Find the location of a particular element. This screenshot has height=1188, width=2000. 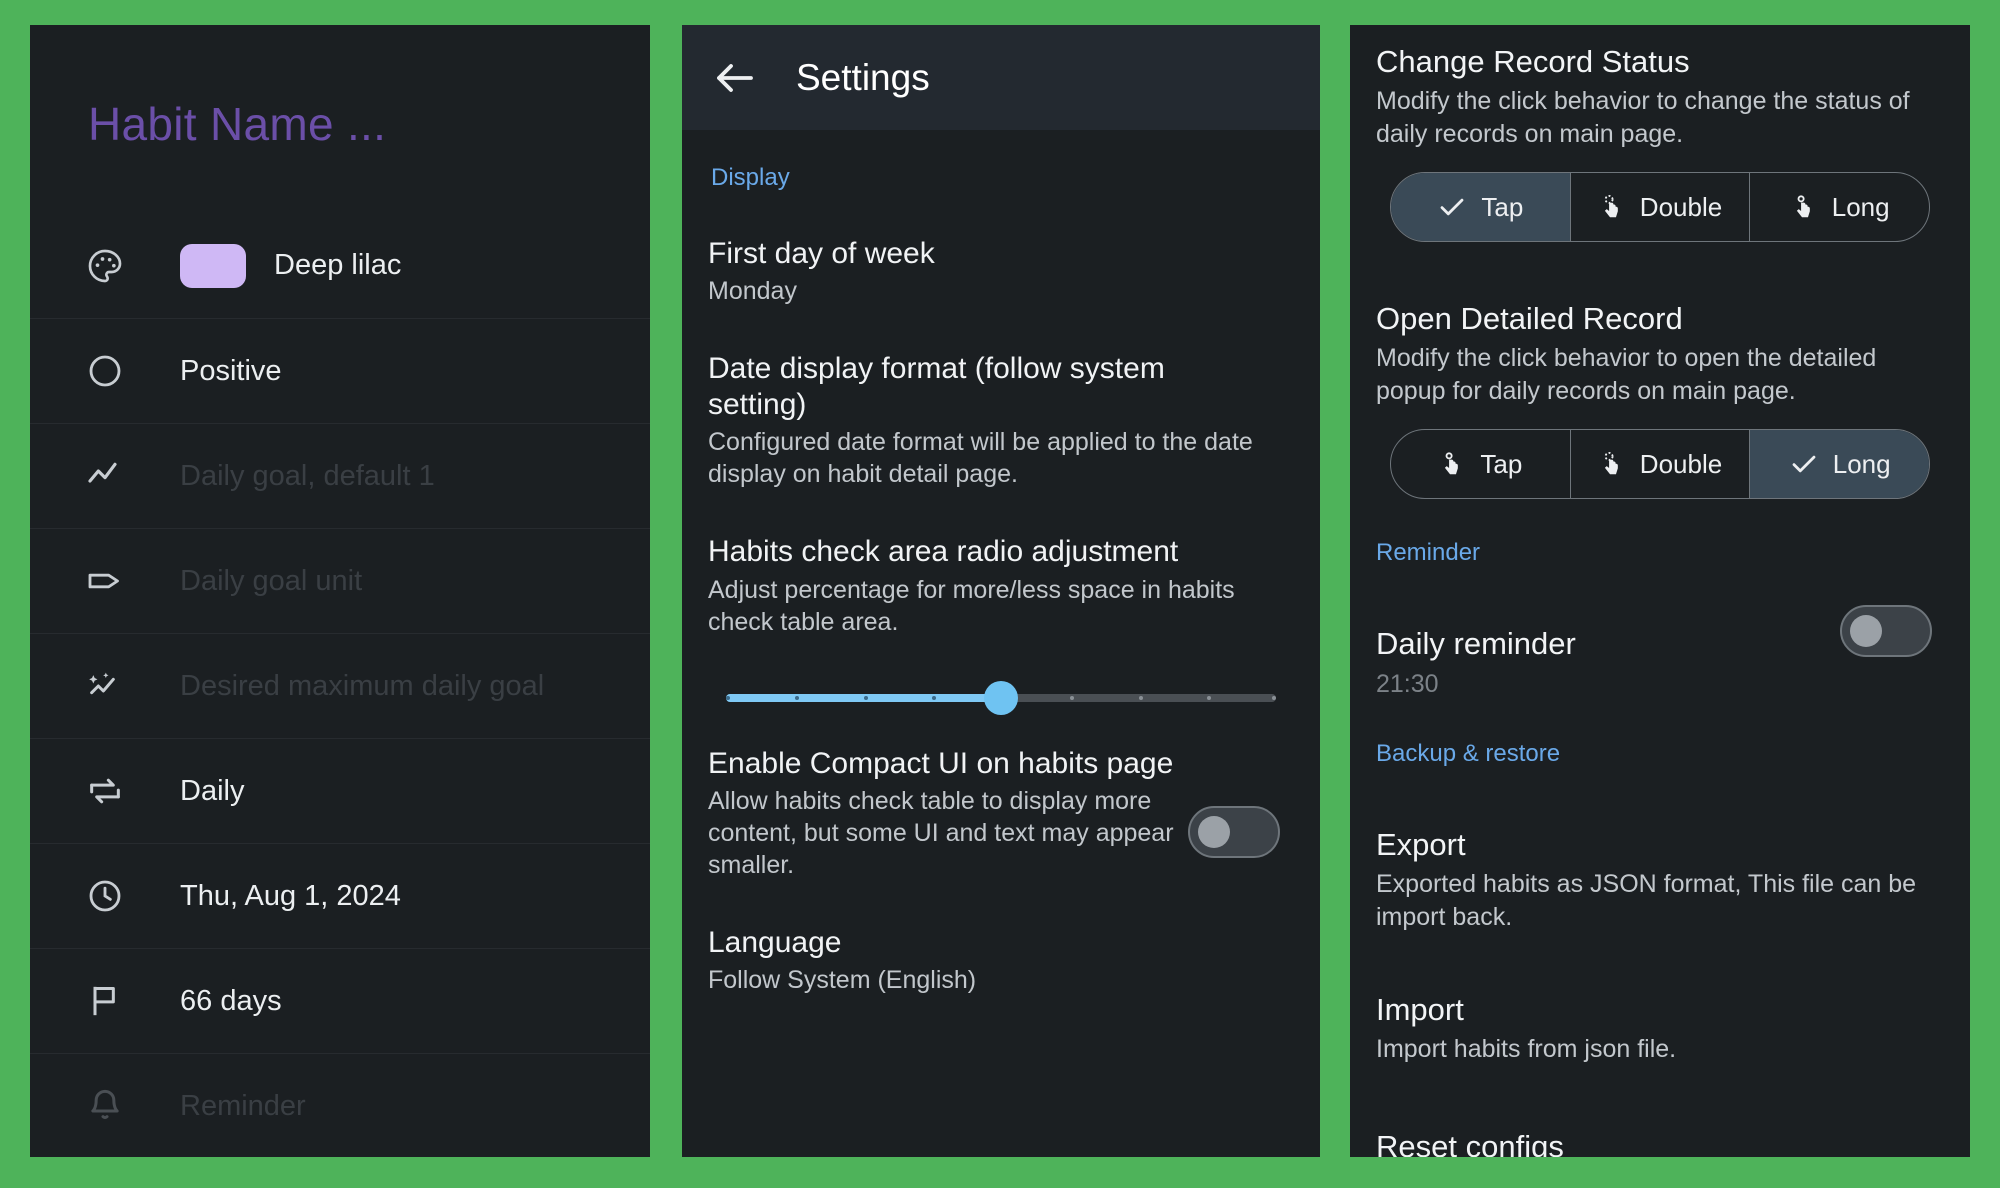

tap-icon is located at coordinates (1452, 464).